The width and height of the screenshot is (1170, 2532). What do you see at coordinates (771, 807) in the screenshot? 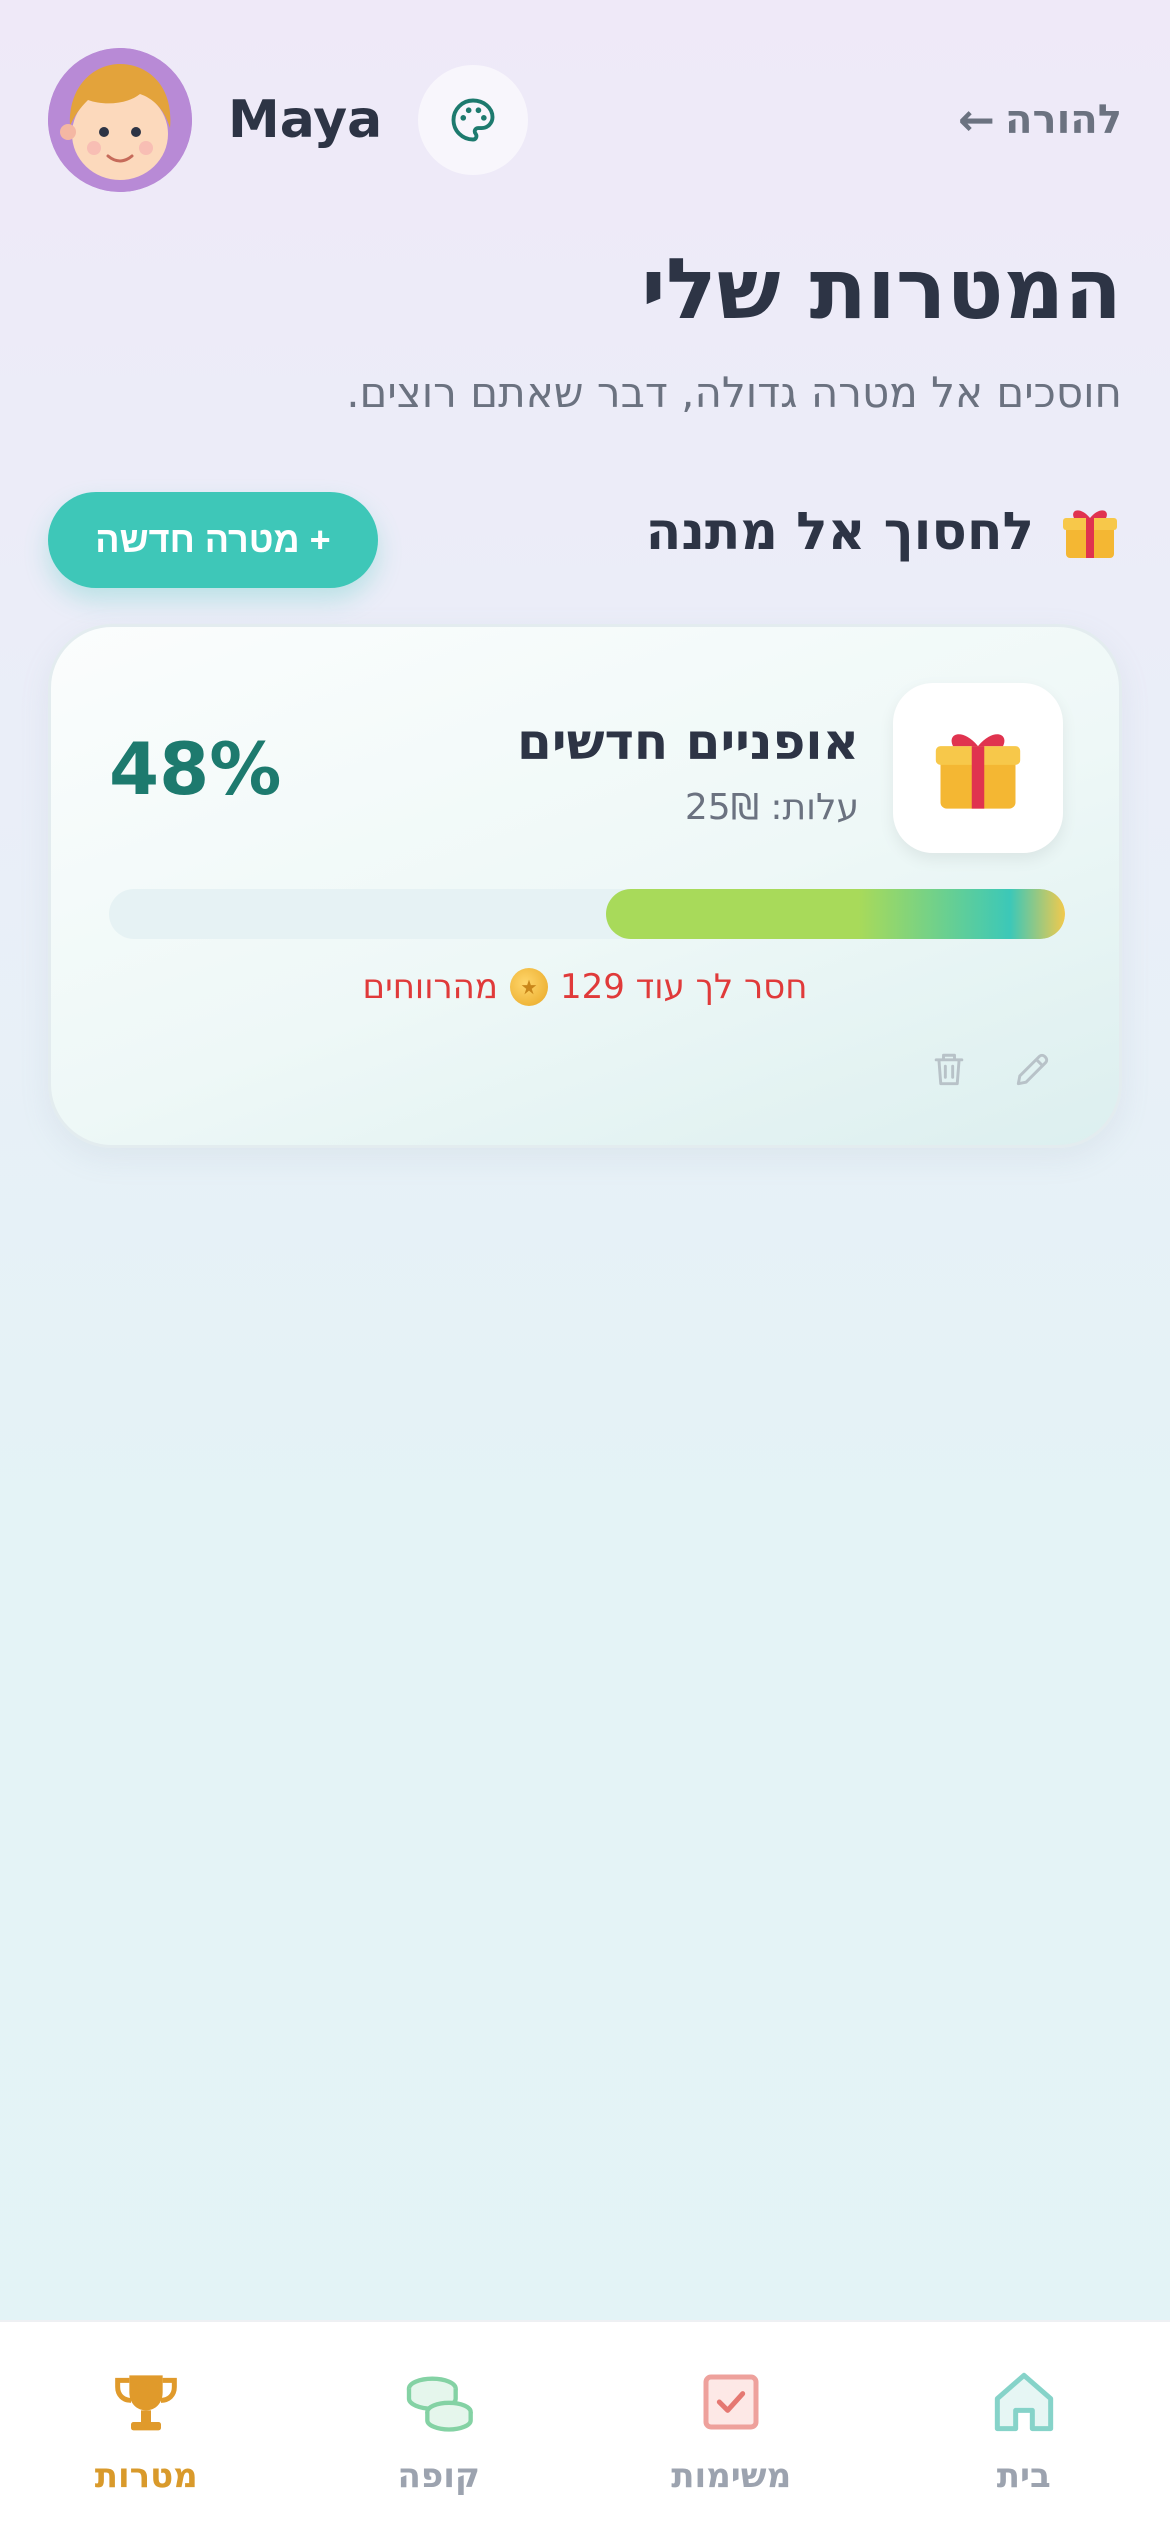
I see `goal-cost: עלות: 25₪` at bounding box center [771, 807].